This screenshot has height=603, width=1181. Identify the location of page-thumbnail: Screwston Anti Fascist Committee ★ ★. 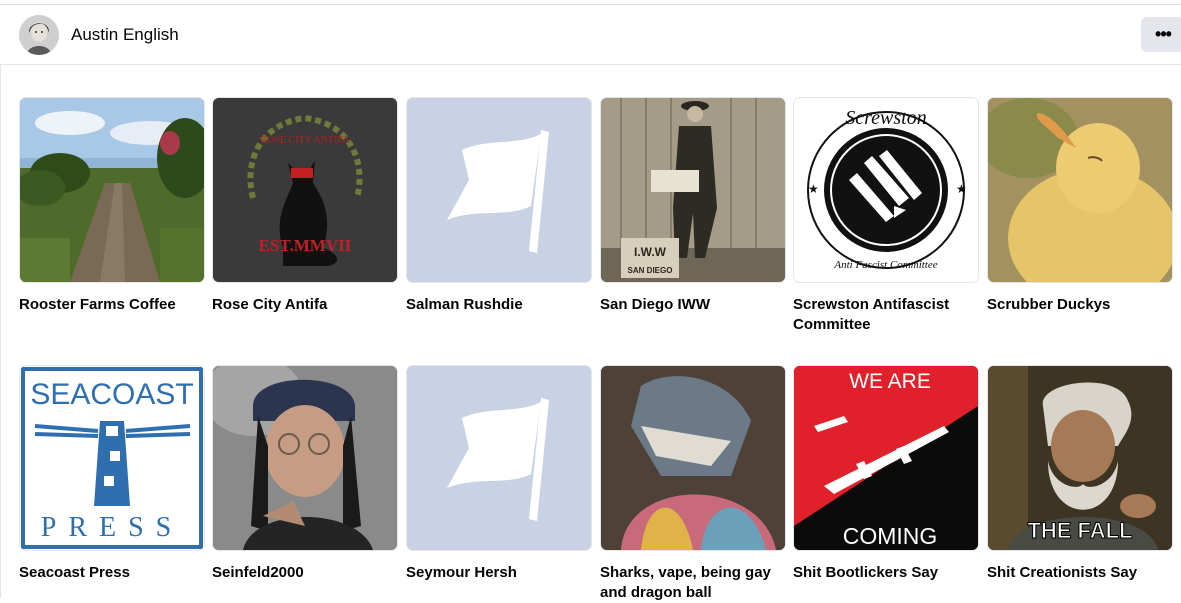
(886, 190).